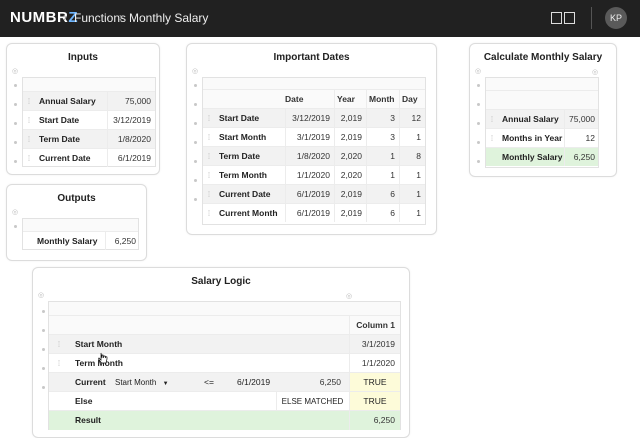  I want to click on result-row: Result 6,250, so click(224, 420).